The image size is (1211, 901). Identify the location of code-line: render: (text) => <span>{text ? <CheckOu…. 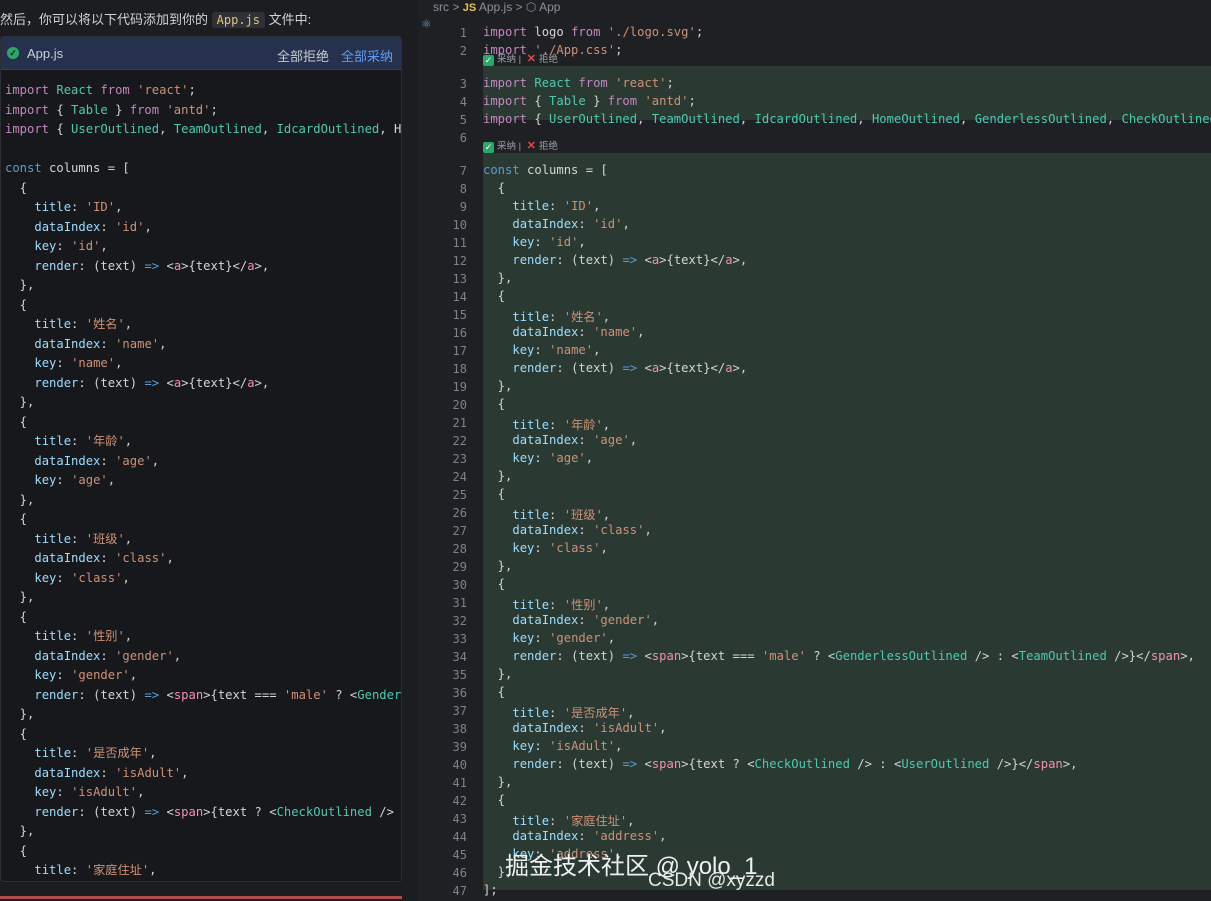
(780, 764).